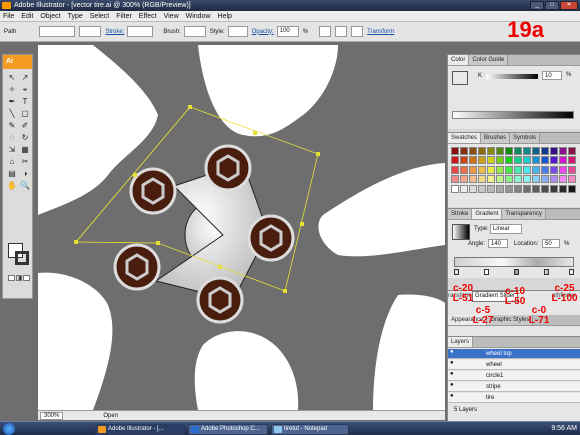 The height and width of the screenshot is (435, 580). What do you see at coordinates (537, 5) in the screenshot?
I see `minimize-button: _` at bounding box center [537, 5].